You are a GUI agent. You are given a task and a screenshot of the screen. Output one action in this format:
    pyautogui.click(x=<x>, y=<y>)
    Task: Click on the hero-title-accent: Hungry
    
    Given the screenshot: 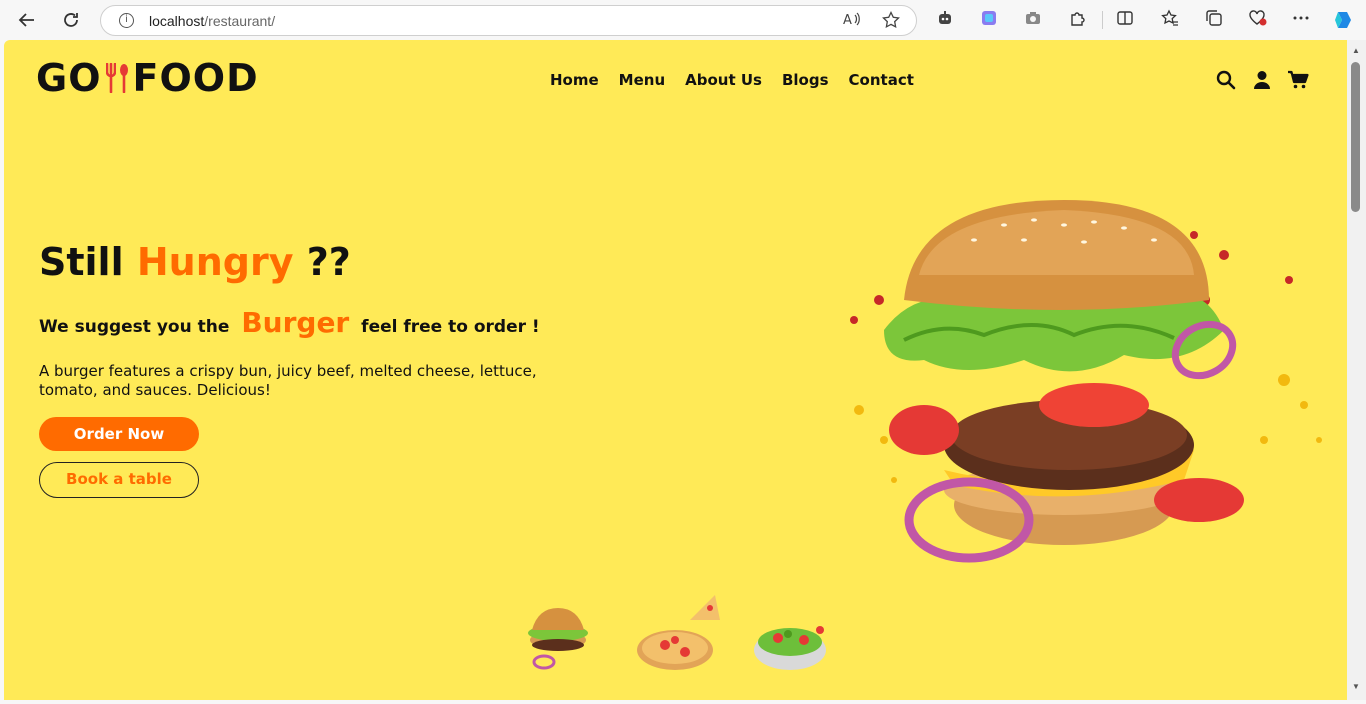 What is the action you would take?
    pyautogui.click(x=215, y=262)
    